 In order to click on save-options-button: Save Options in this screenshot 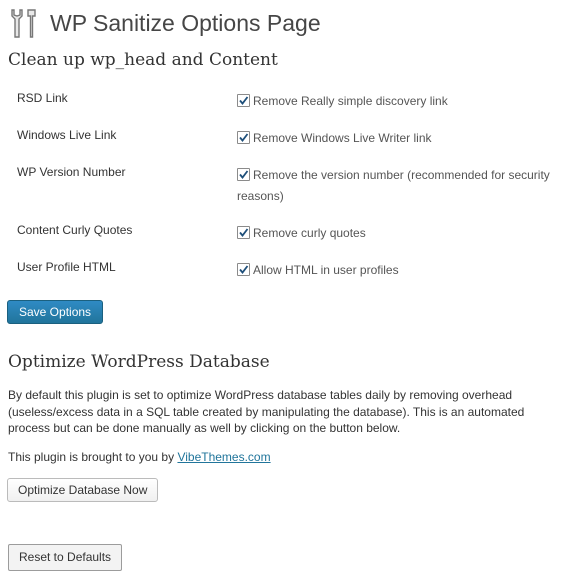, I will do `click(55, 312)`.